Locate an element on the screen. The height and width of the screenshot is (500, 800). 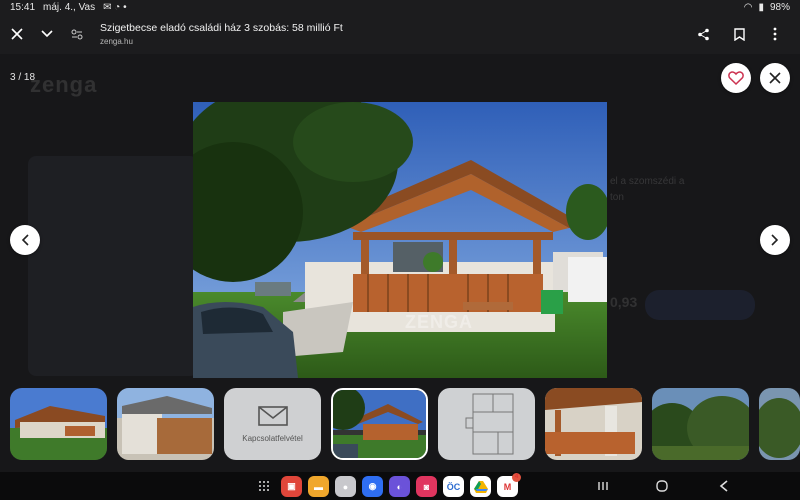
next-image-button is located at coordinates (775, 240).